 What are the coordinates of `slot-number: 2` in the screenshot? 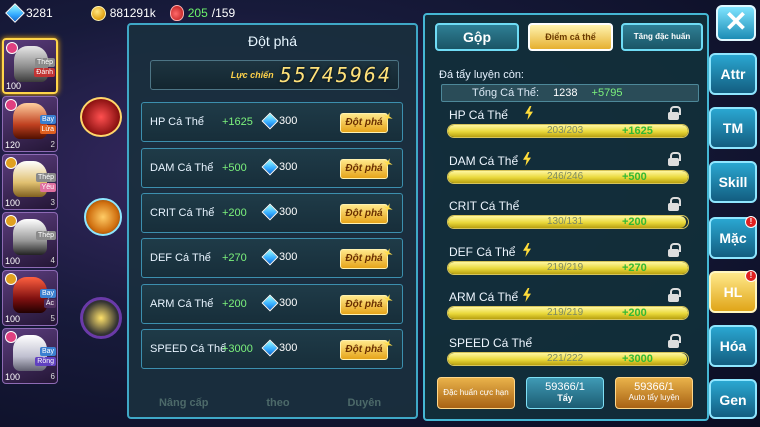 It's located at (52, 144).